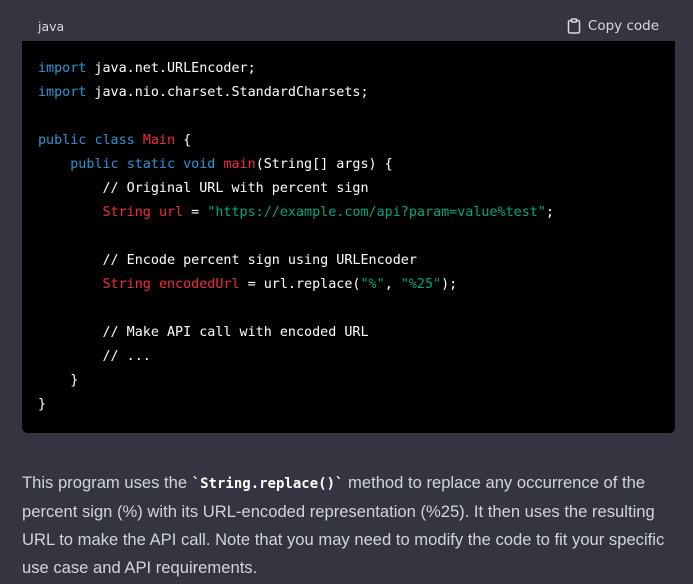  Describe the element at coordinates (51, 26) in the screenshot. I see `code-language-label: java` at that location.